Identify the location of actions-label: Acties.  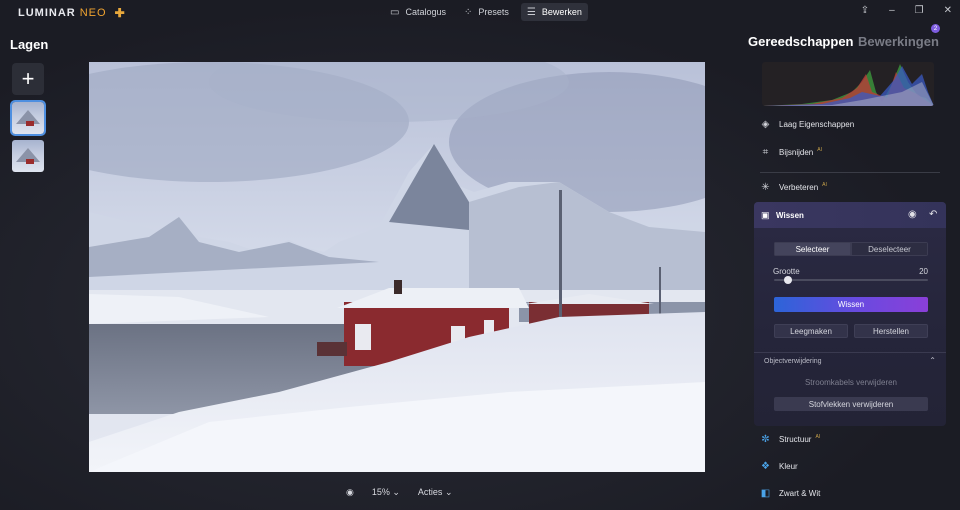
(430, 492).